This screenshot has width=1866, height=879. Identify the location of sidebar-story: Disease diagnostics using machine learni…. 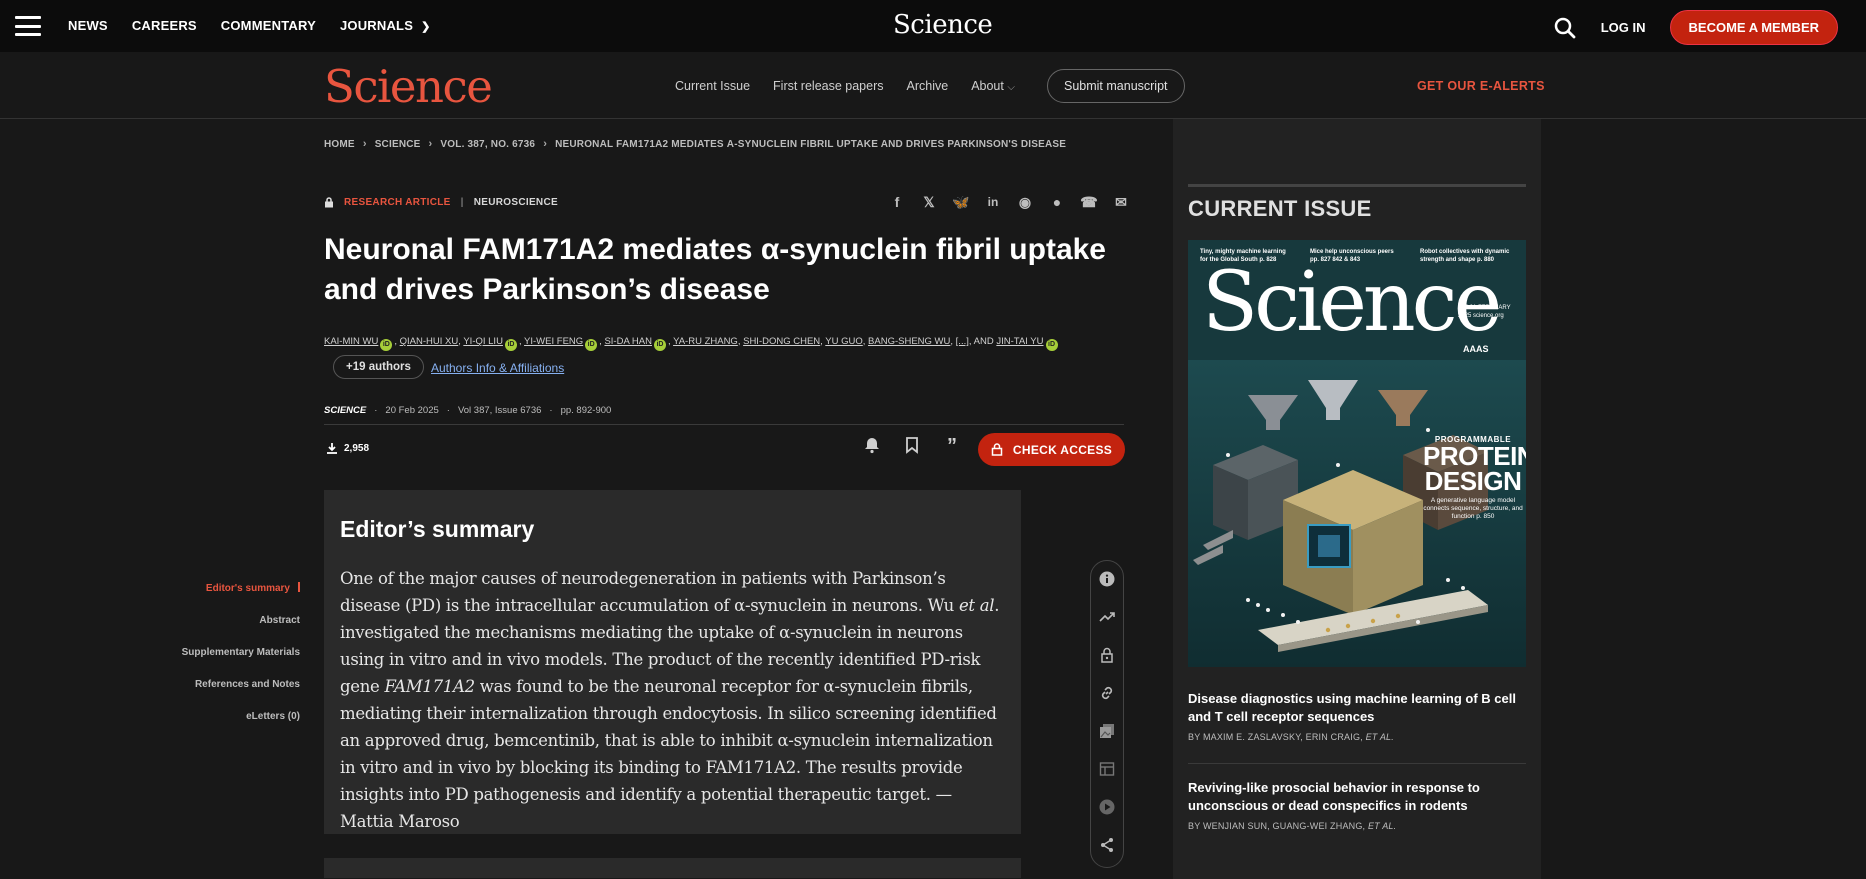
(1357, 716).